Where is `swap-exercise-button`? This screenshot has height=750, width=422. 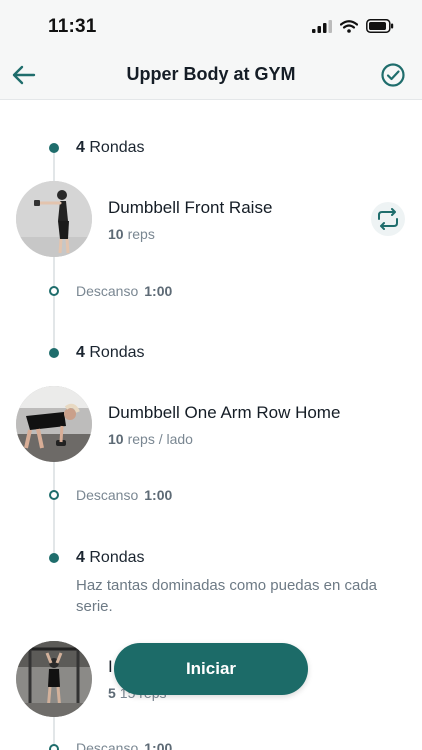
swap-exercise-button is located at coordinates (388, 219).